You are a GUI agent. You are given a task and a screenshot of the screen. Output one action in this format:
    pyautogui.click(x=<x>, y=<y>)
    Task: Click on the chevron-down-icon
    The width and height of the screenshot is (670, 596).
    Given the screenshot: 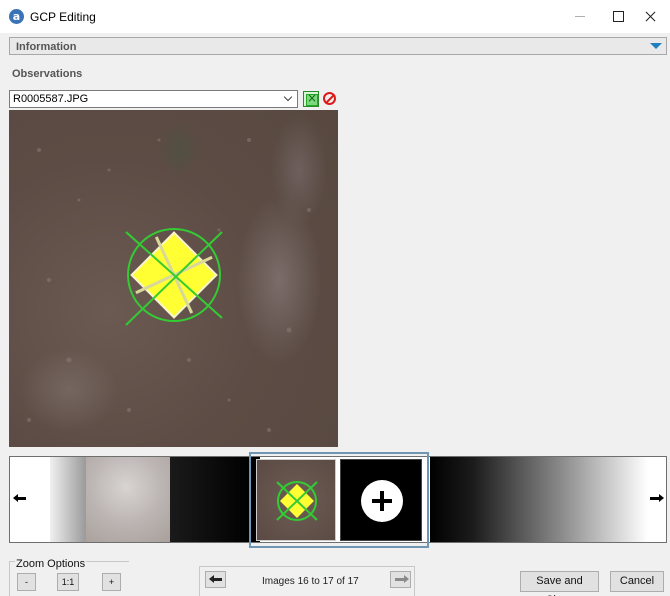 What is the action you would take?
    pyautogui.click(x=288, y=97)
    